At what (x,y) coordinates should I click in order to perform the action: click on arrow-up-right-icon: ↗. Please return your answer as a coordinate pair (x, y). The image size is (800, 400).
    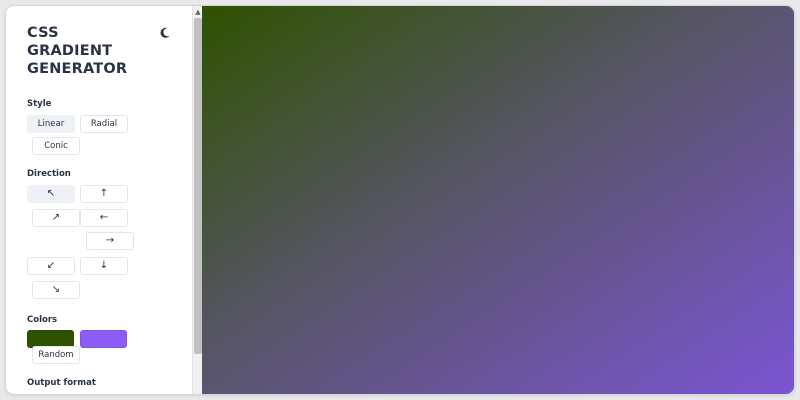
    Looking at the image, I should click on (56, 217).